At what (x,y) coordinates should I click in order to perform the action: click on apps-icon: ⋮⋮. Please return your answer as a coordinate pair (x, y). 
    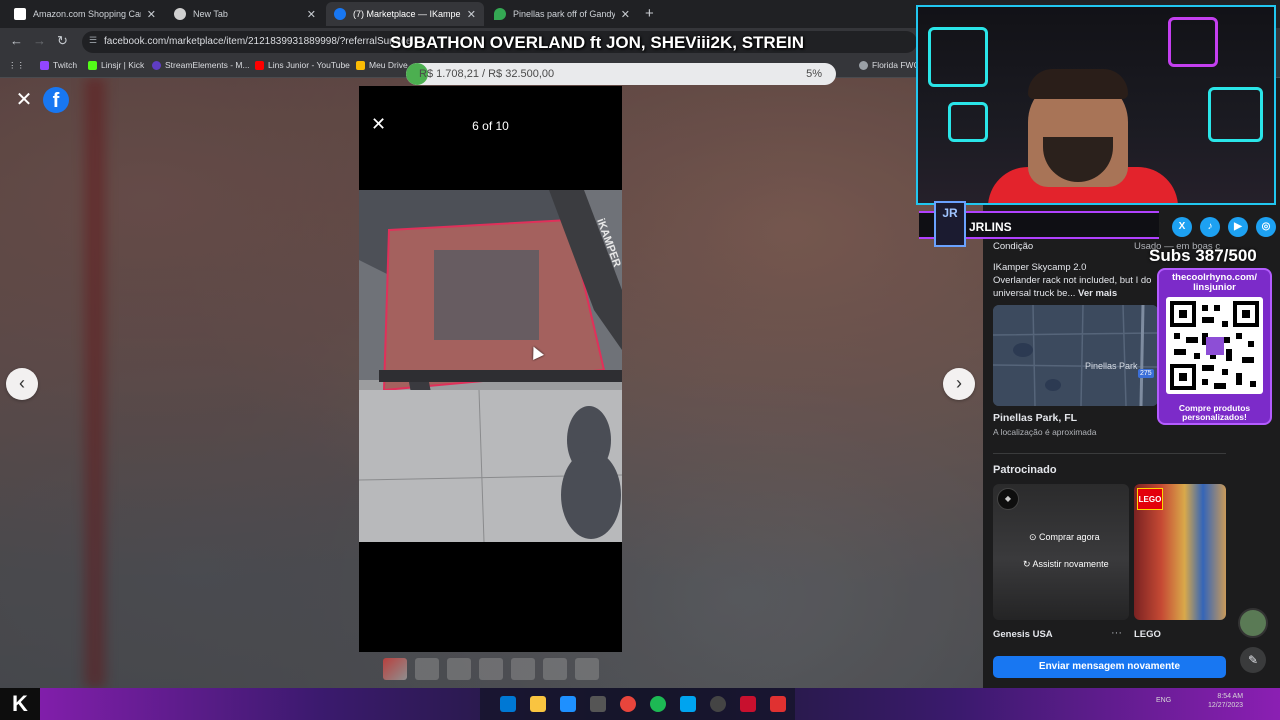
    Looking at the image, I should click on (16, 65).